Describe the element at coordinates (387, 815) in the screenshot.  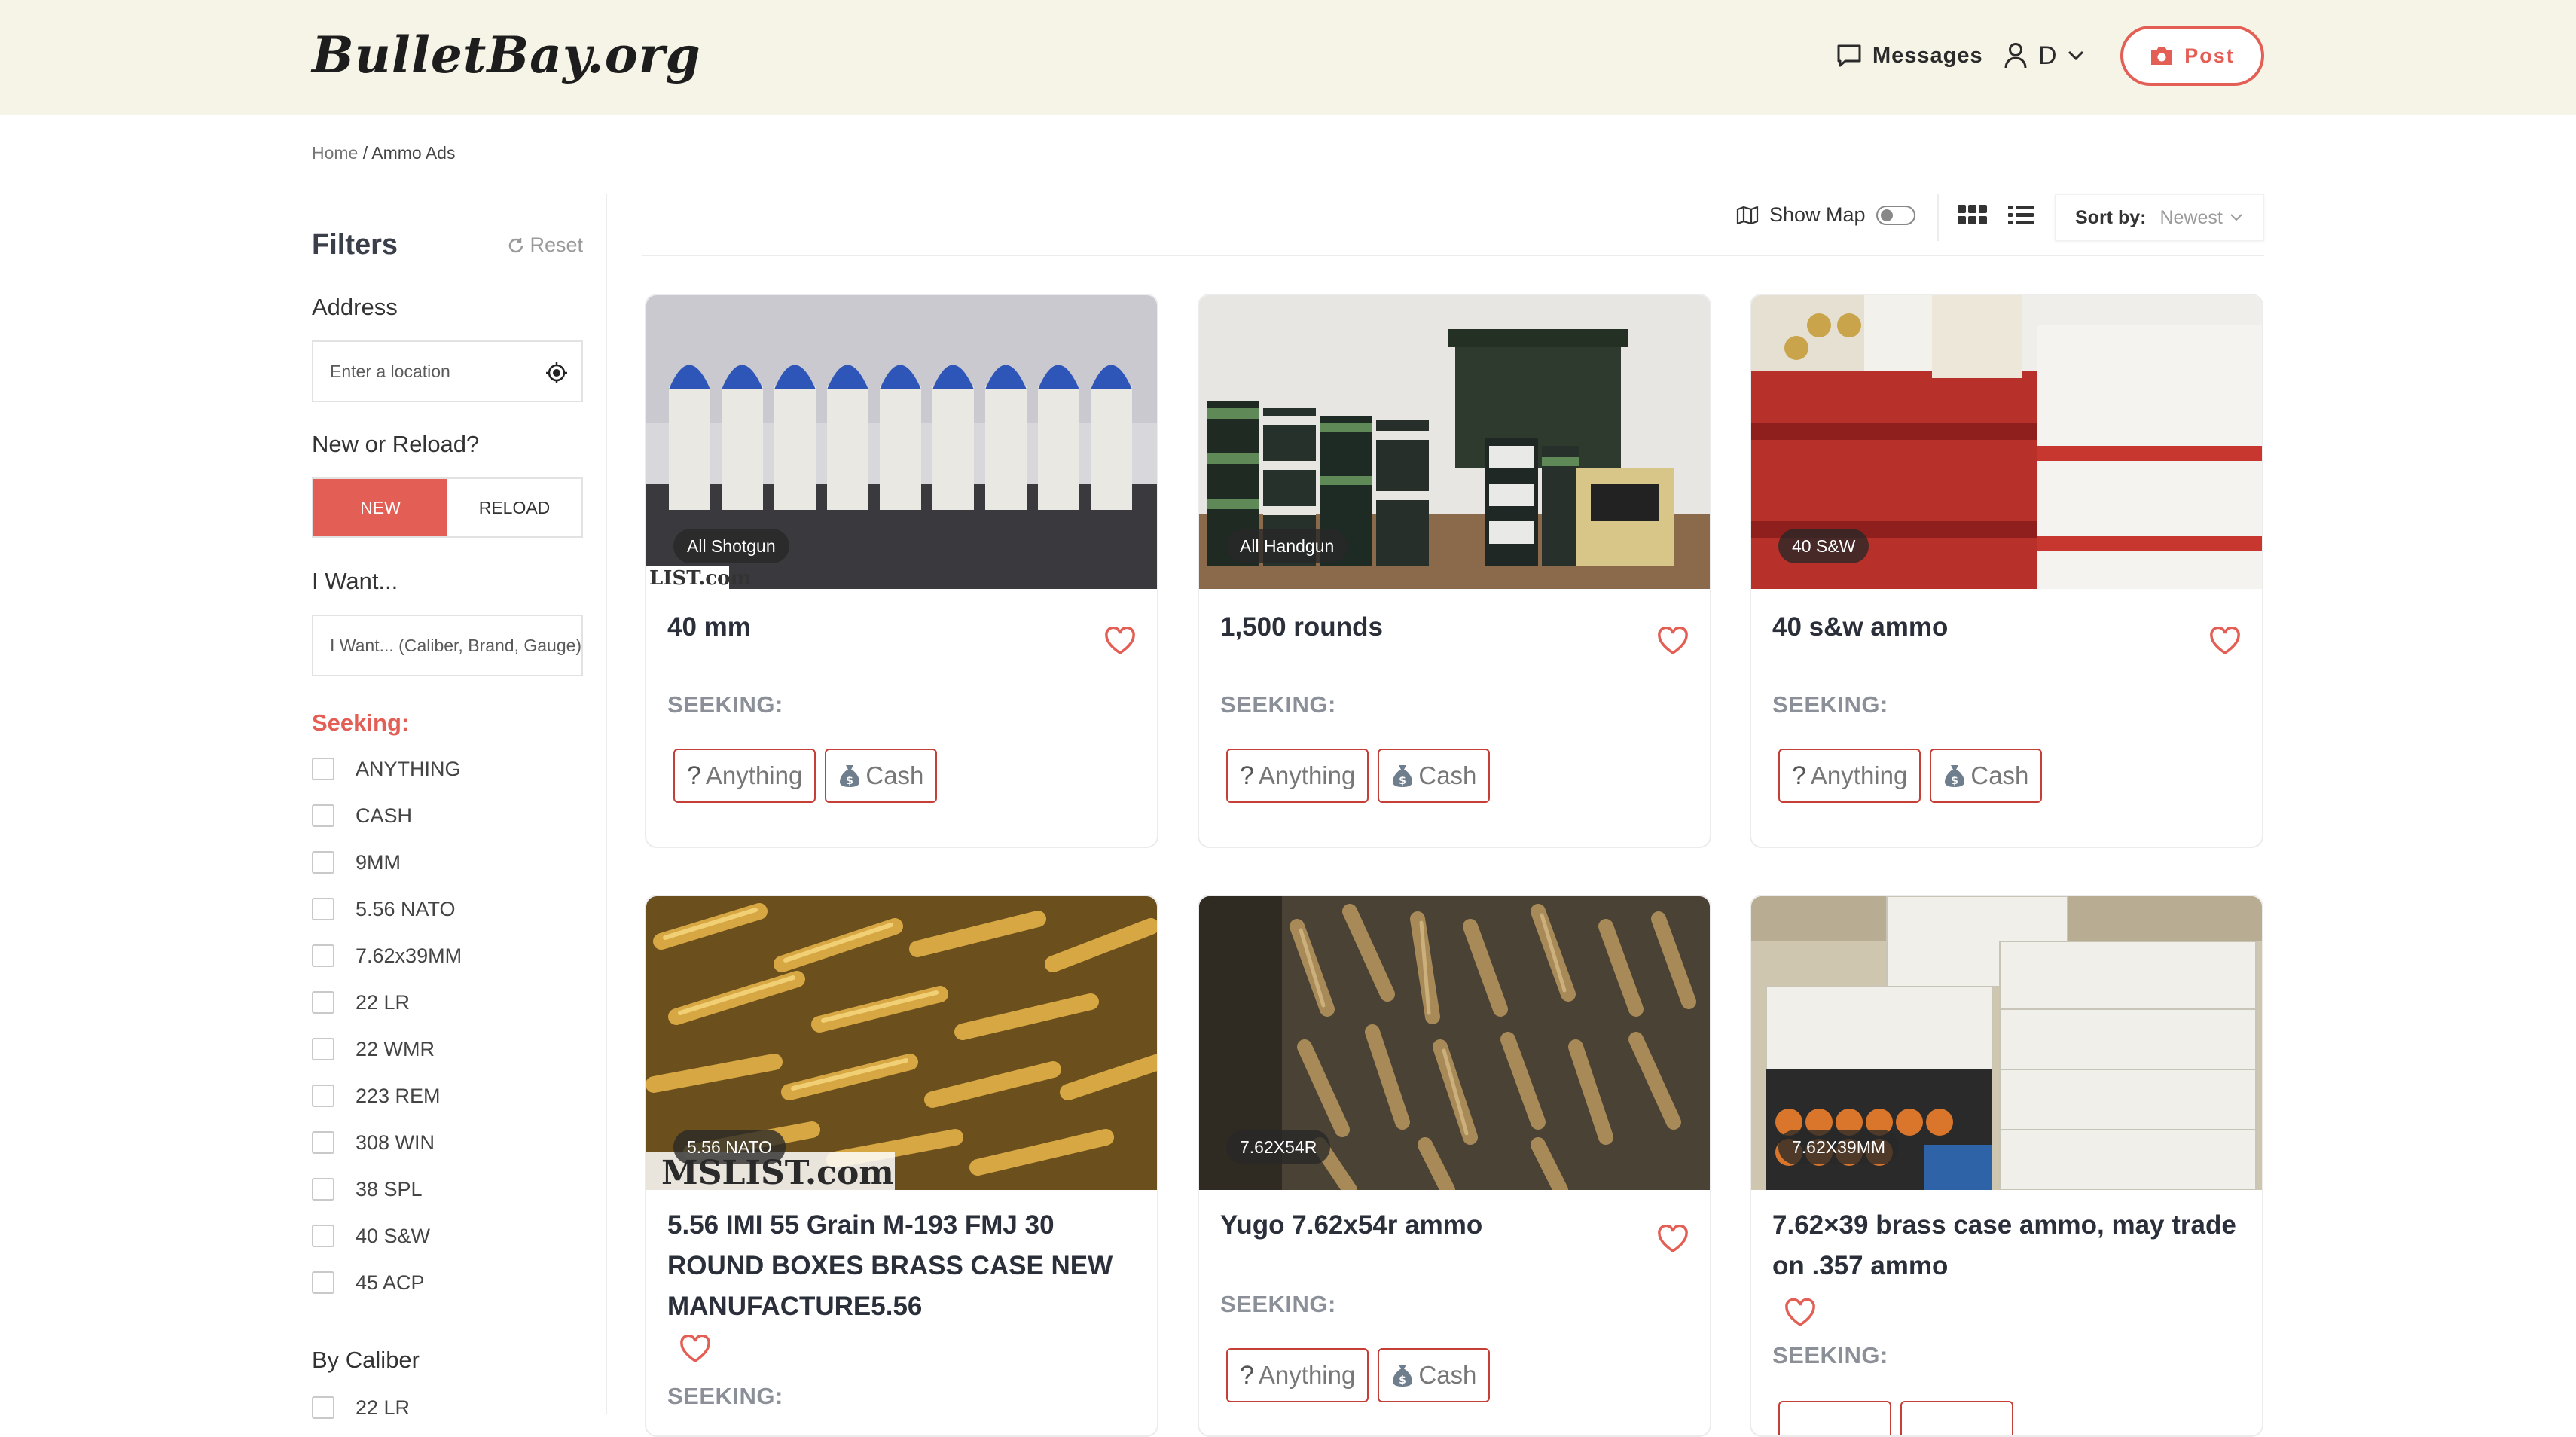
I see `seeking-option: CASH` at that location.